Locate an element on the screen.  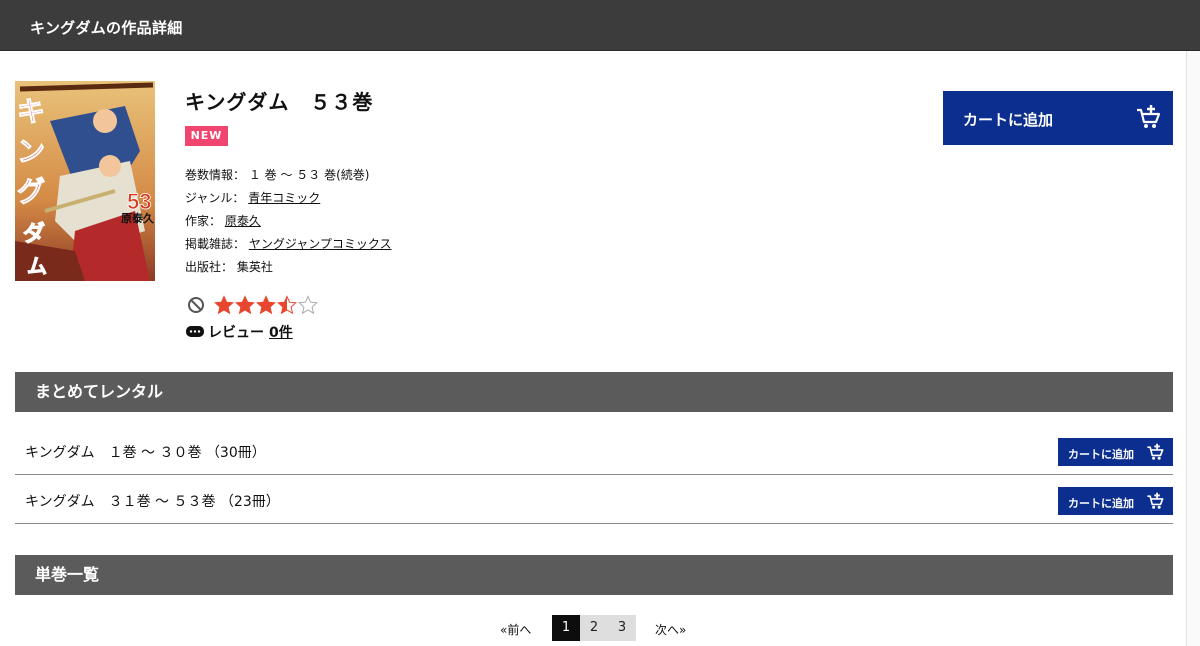
volume-info-label: 巻数情報： is located at coordinates (215, 175).